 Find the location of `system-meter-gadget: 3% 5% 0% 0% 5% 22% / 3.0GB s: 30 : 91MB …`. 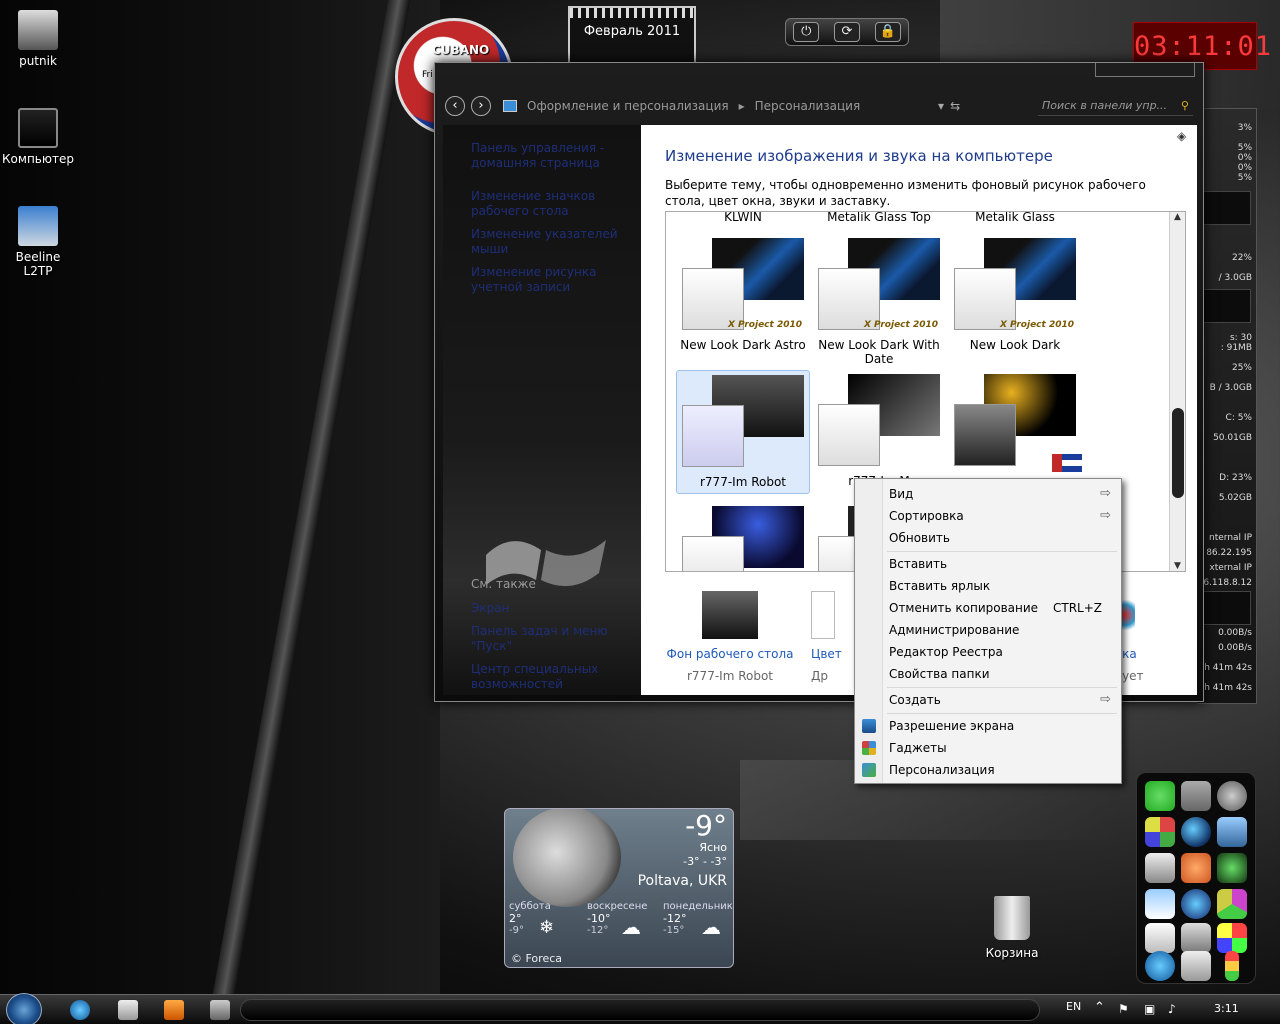

system-meter-gadget: 3% 5% 0% 0% 5% 22% / 3.0GB s: 30 : 91MB … is located at coordinates (1227, 406).